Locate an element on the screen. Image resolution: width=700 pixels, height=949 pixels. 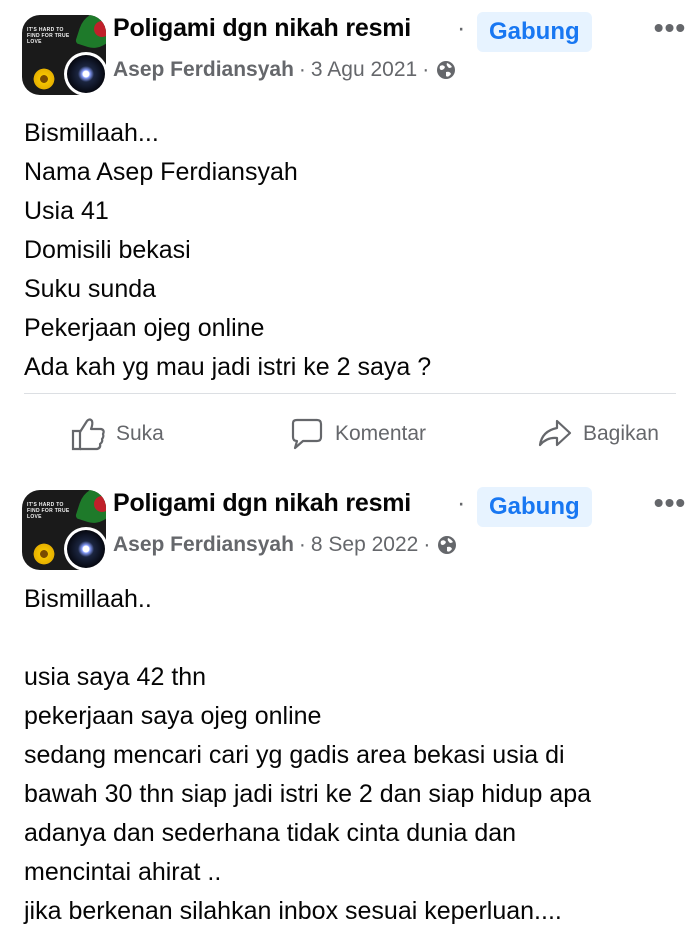
post-line: Ada kah yg mau jadi istri ke 2 saya ? is located at coordinates (228, 367).